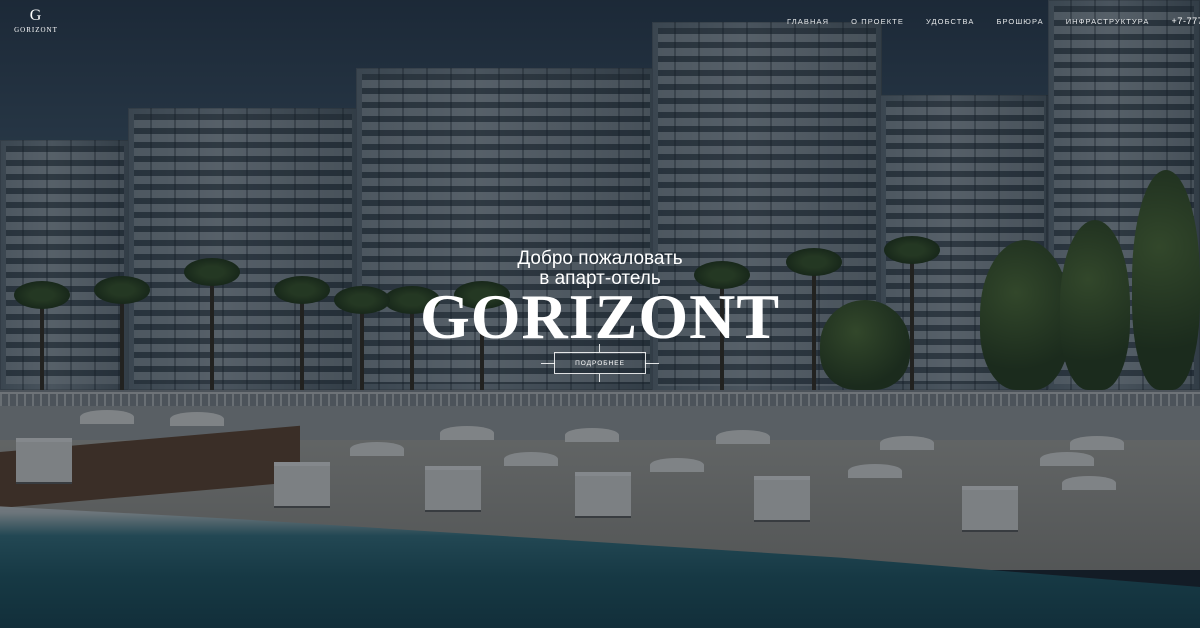 This screenshot has width=1200, height=628. Describe the element at coordinates (808, 21) in the screenshot. I see `nav-item-home: ГЛАВНАЯ` at that location.